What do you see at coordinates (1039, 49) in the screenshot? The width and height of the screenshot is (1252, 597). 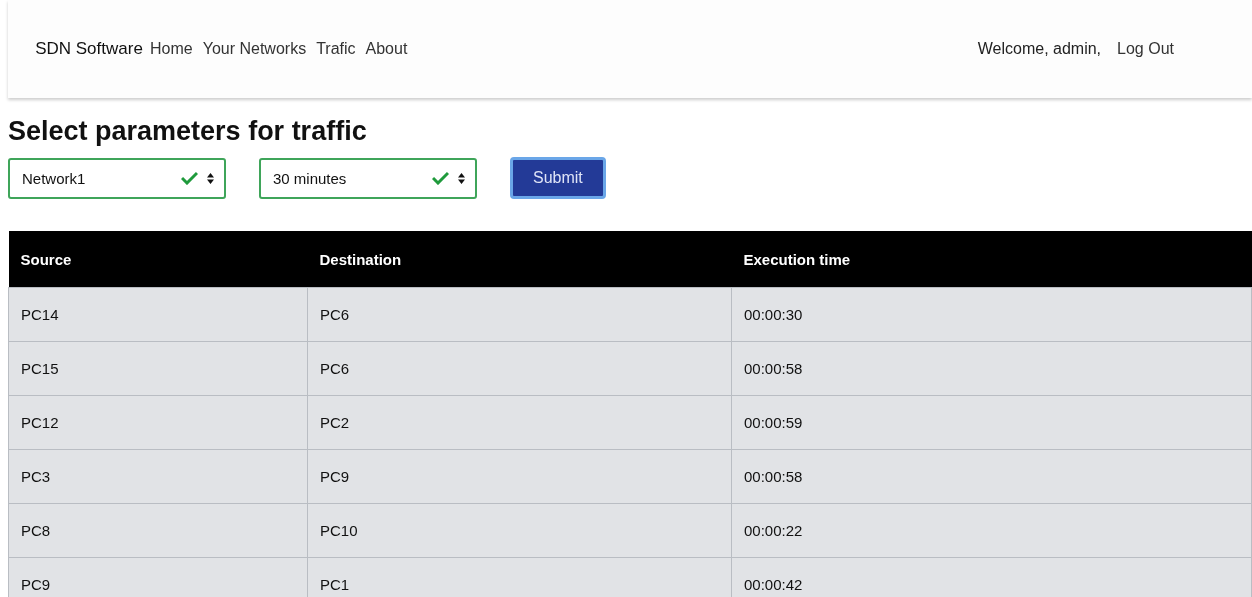 I see `welcome-text: Welcome, admin,` at bounding box center [1039, 49].